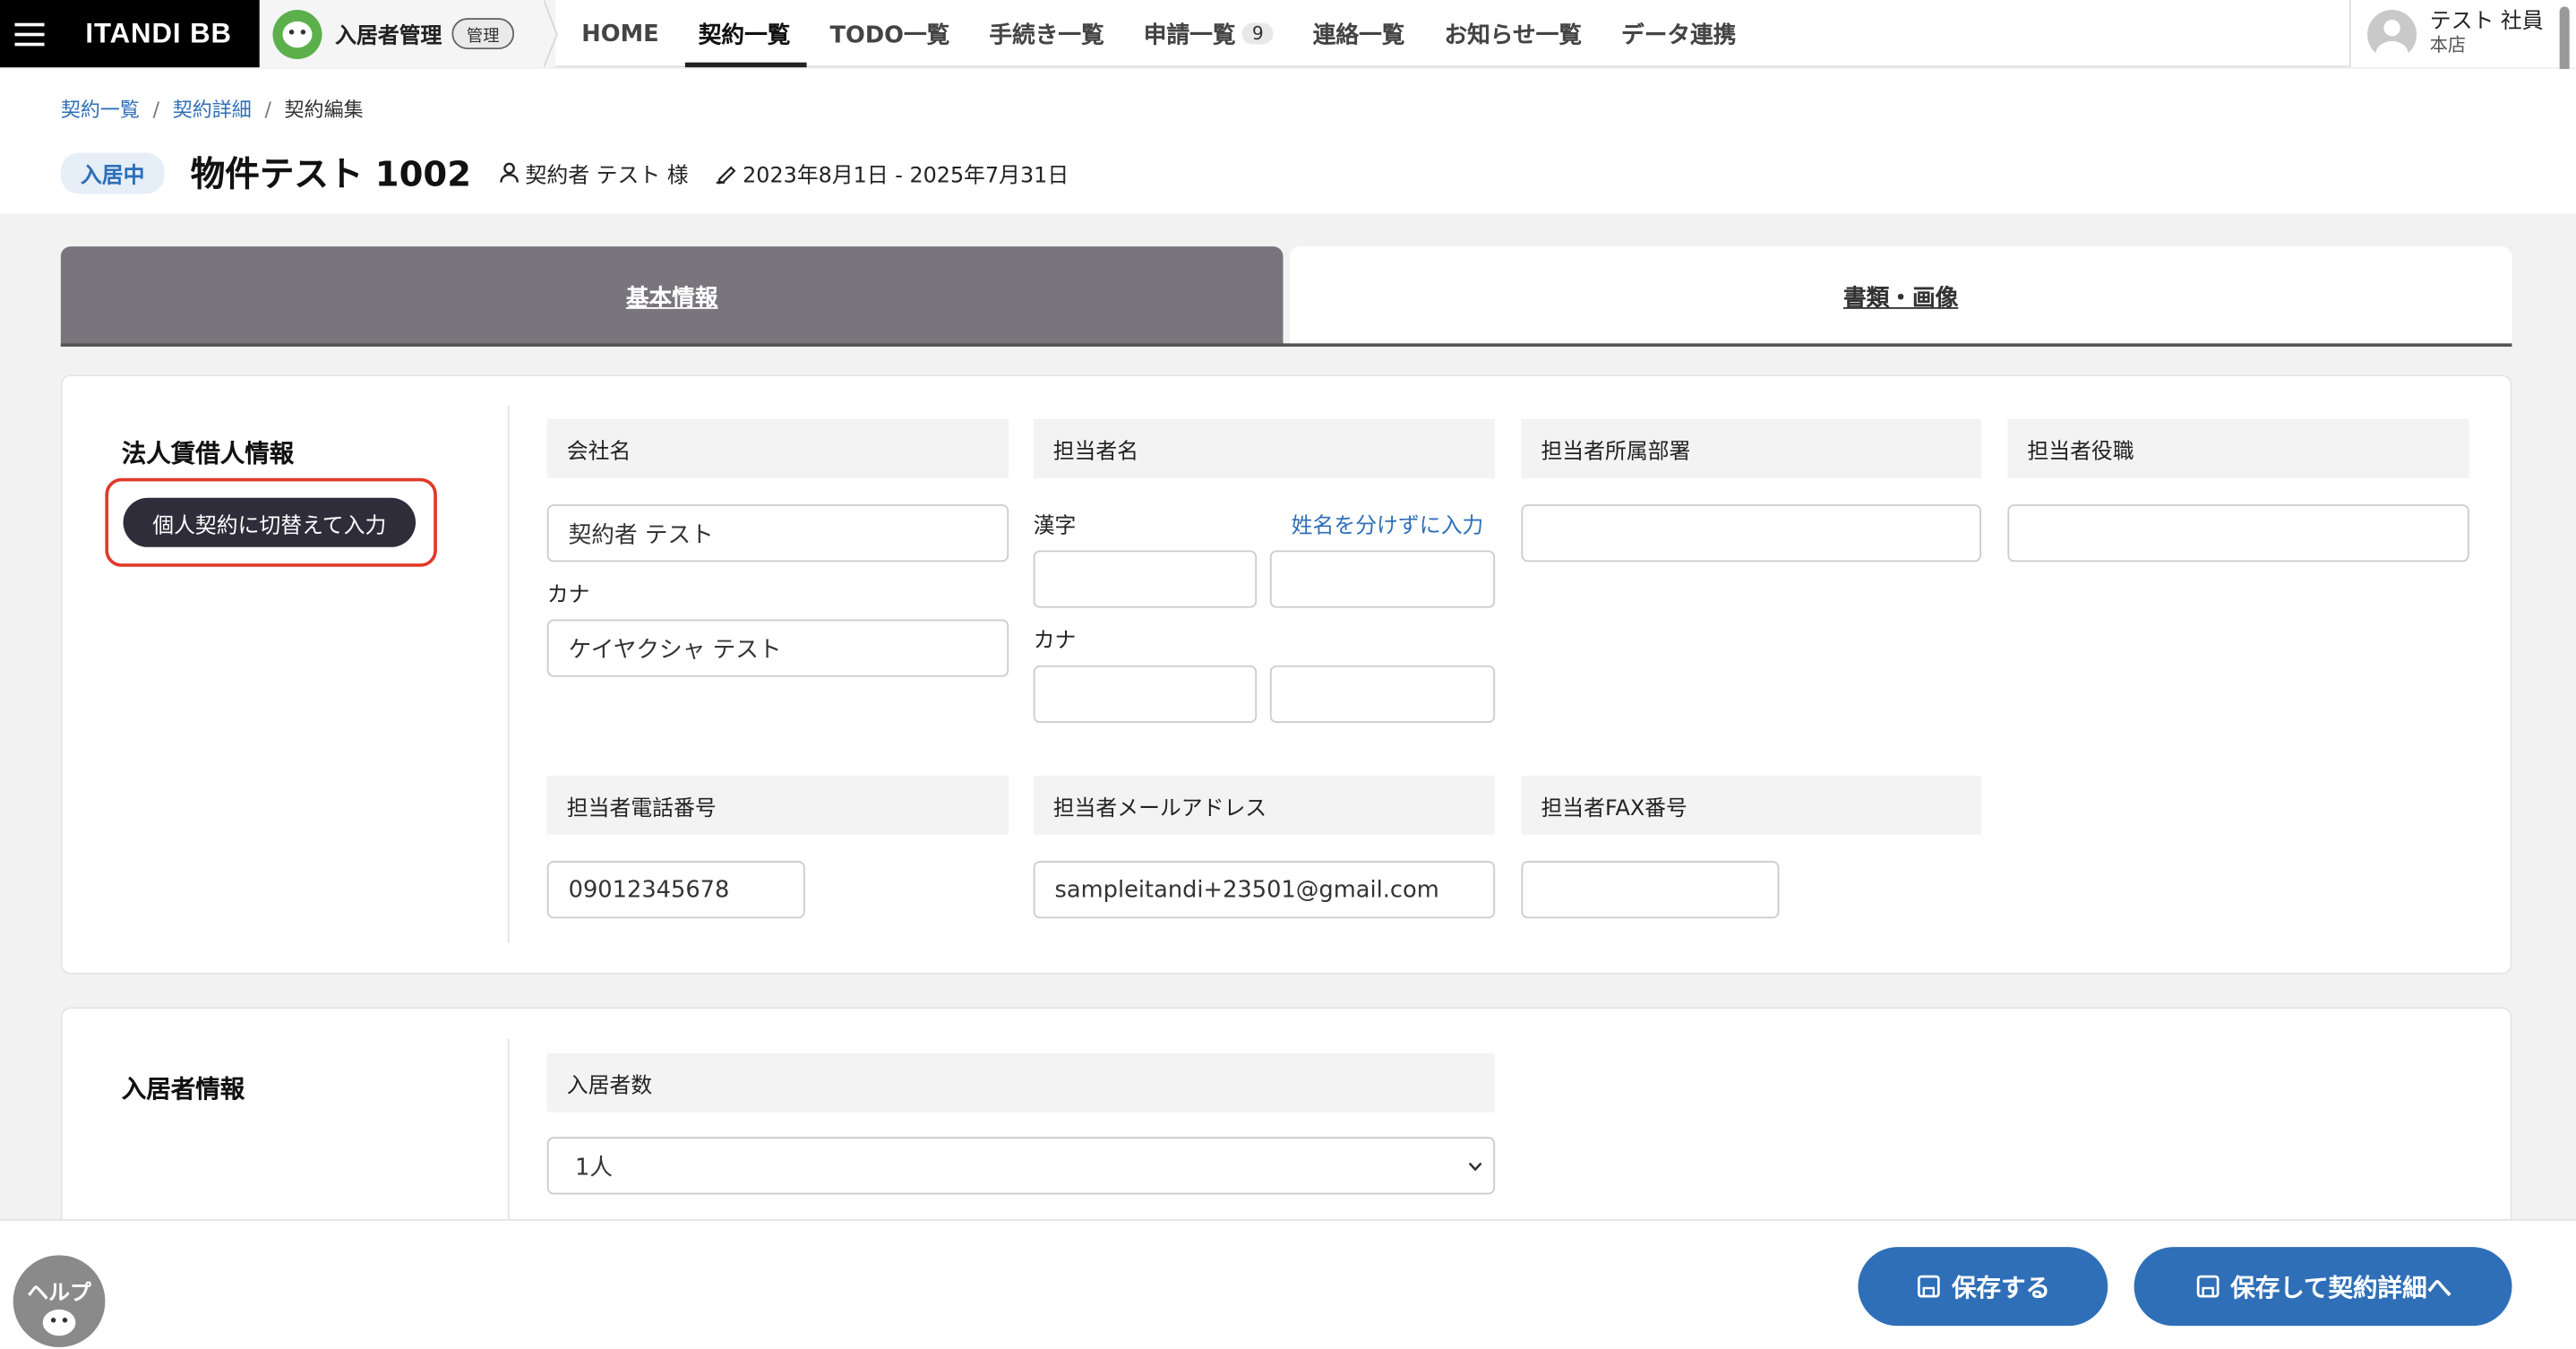 This screenshot has width=2576, height=1349. What do you see at coordinates (388, 37) in the screenshot?
I see `product-name: 入居者管理` at bounding box center [388, 37].